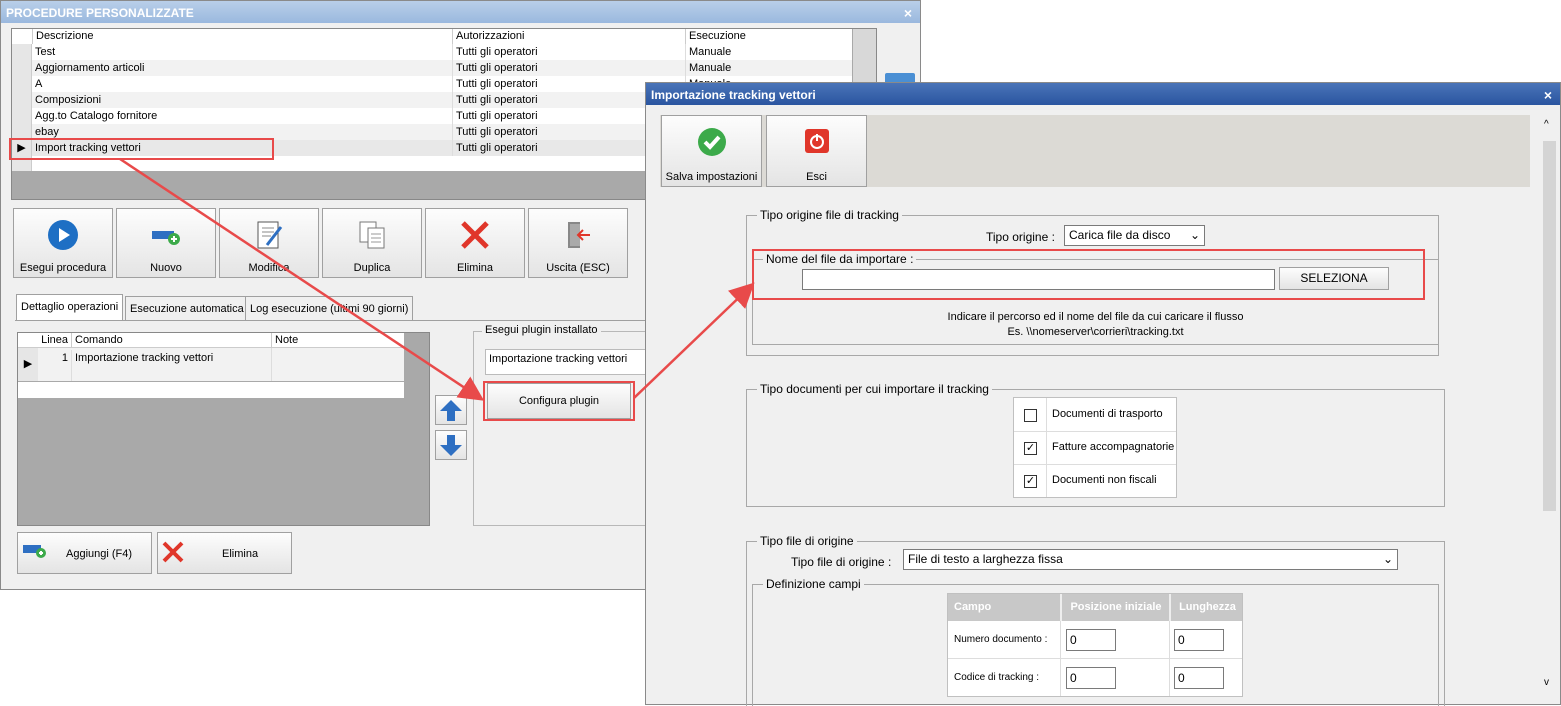 The height and width of the screenshot is (706, 1561). What do you see at coordinates (694, 340) in the screenshot?
I see `arrow-configure-to-file` at bounding box center [694, 340].